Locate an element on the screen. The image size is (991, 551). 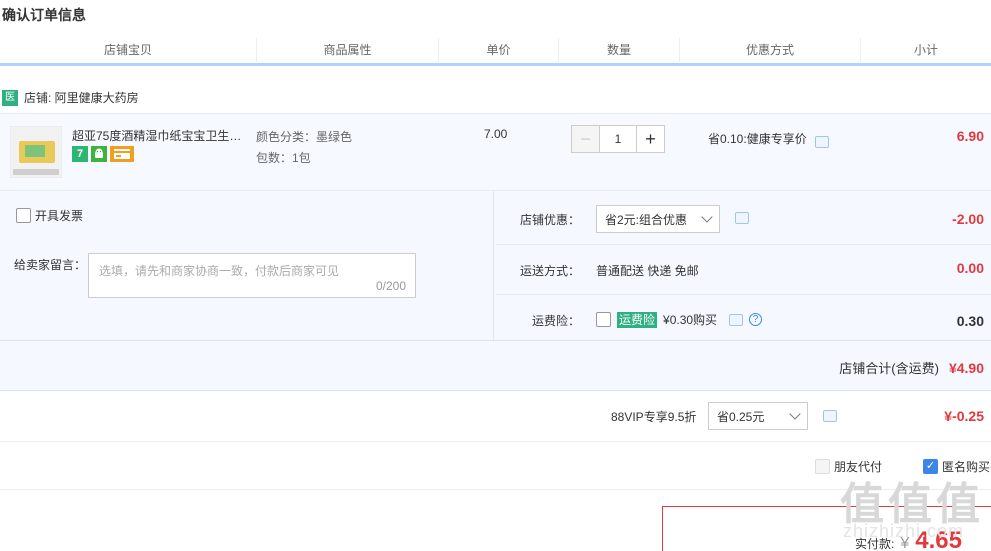
shop-discount-selected: 省2元:组合优惠 is located at coordinates (646, 219).